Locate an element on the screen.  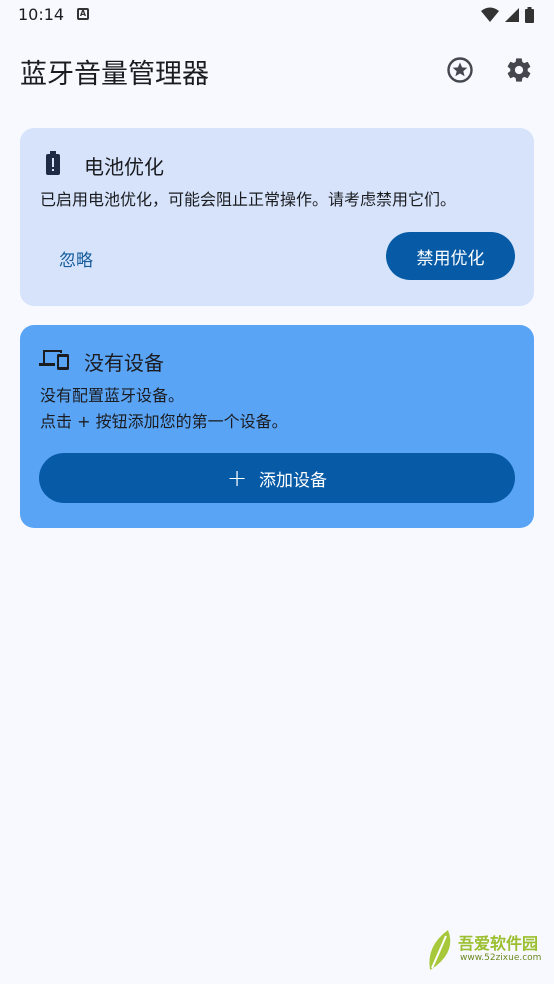
devices-card-title: 没有设备 is located at coordinates (124, 363).